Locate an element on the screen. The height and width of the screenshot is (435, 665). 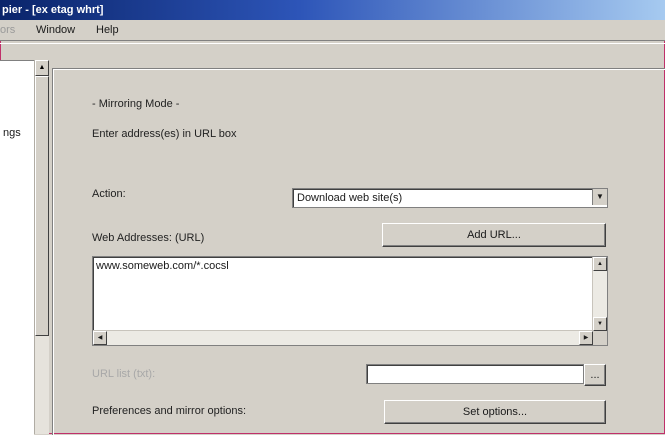
preferences-label: Preferences and mirror options: is located at coordinates (169, 411).